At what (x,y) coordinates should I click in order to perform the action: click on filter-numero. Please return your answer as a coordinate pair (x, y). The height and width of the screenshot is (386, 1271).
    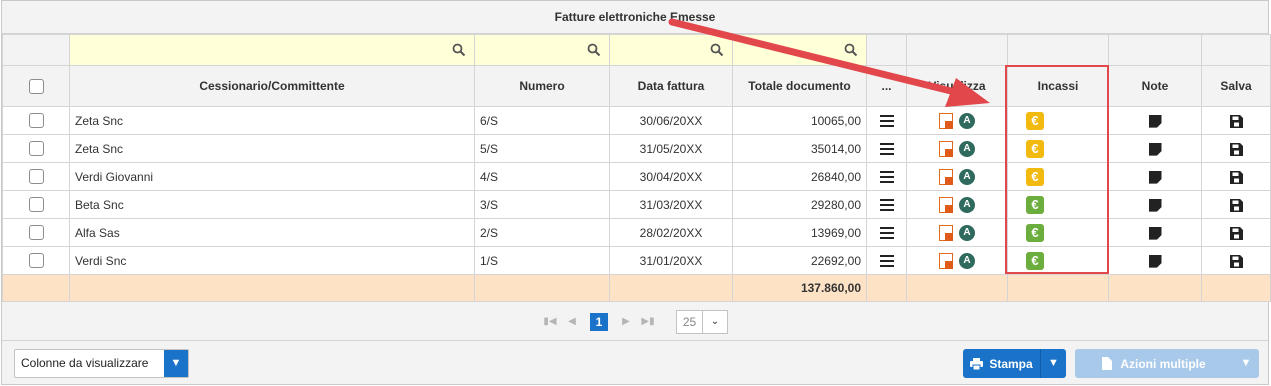
    Looking at the image, I should click on (542, 50).